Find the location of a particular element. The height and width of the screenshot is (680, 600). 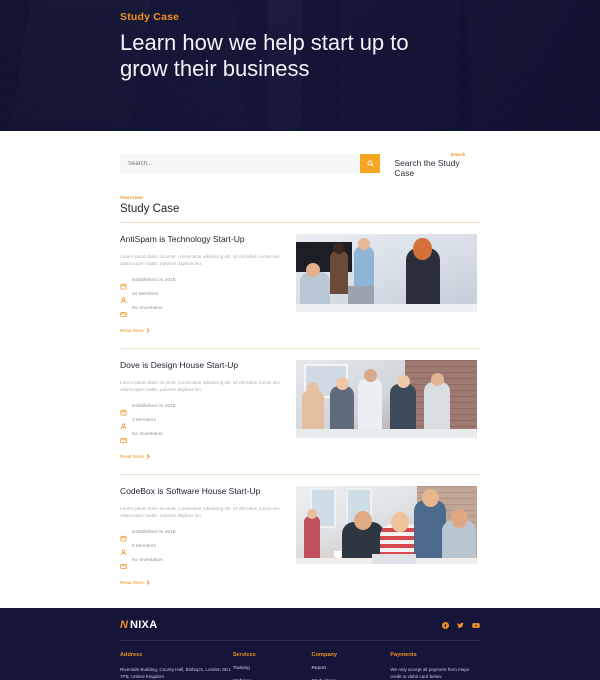

meta-item-members: 10 Members is located at coordinates (203, 297).